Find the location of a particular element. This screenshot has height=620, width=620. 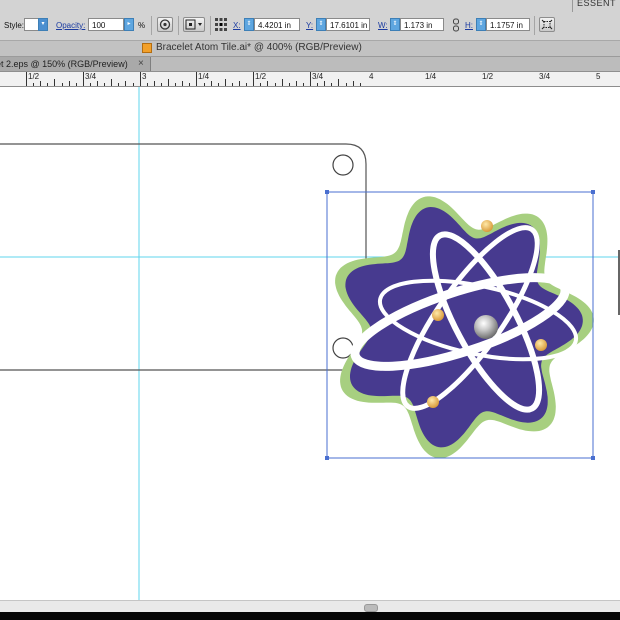

h-field: 1.1757 in is located at coordinates (508, 24).